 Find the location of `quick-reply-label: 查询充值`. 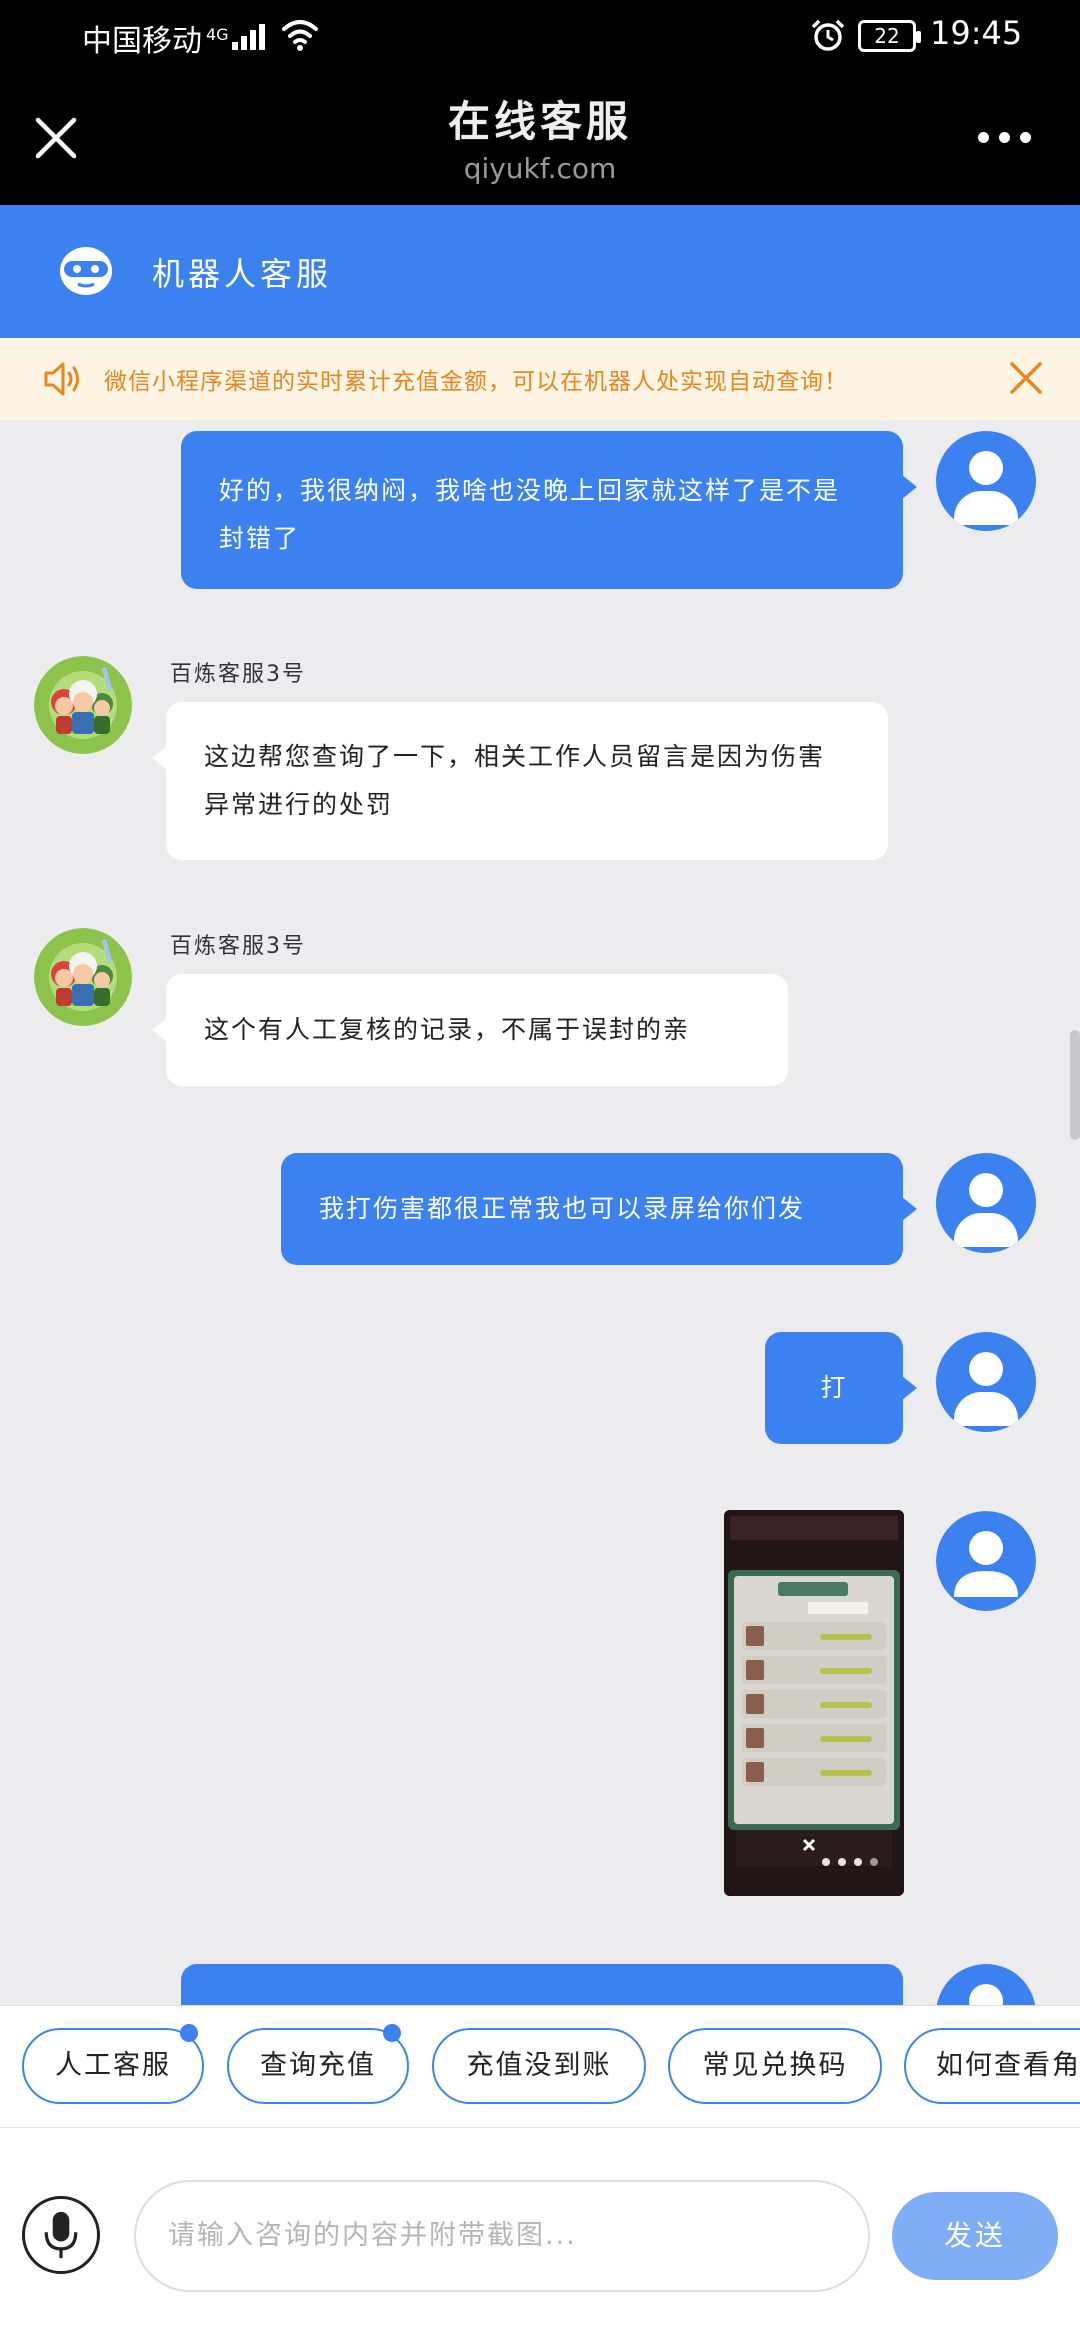

quick-reply-label: 查询充值 is located at coordinates (318, 2065).